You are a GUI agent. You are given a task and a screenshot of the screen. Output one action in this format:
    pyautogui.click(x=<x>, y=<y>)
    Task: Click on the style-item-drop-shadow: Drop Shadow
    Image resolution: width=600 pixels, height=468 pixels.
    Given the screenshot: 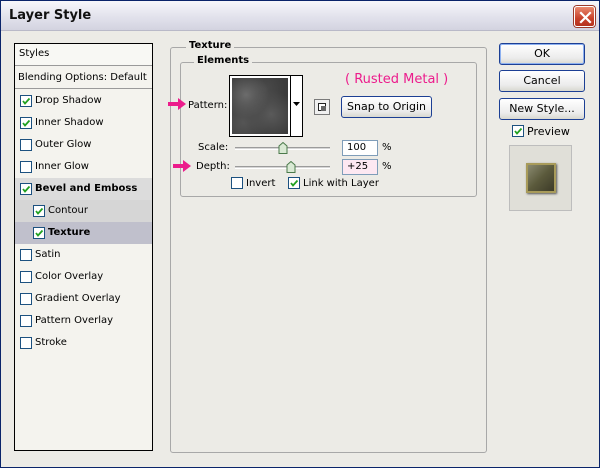 What is the action you would take?
    pyautogui.click(x=83, y=101)
    